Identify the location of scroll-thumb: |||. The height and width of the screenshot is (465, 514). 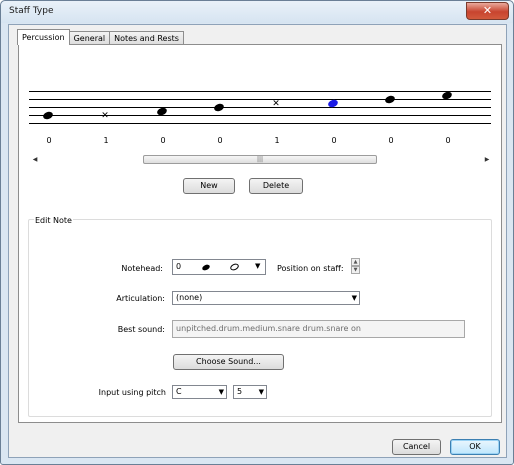
(260, 159).